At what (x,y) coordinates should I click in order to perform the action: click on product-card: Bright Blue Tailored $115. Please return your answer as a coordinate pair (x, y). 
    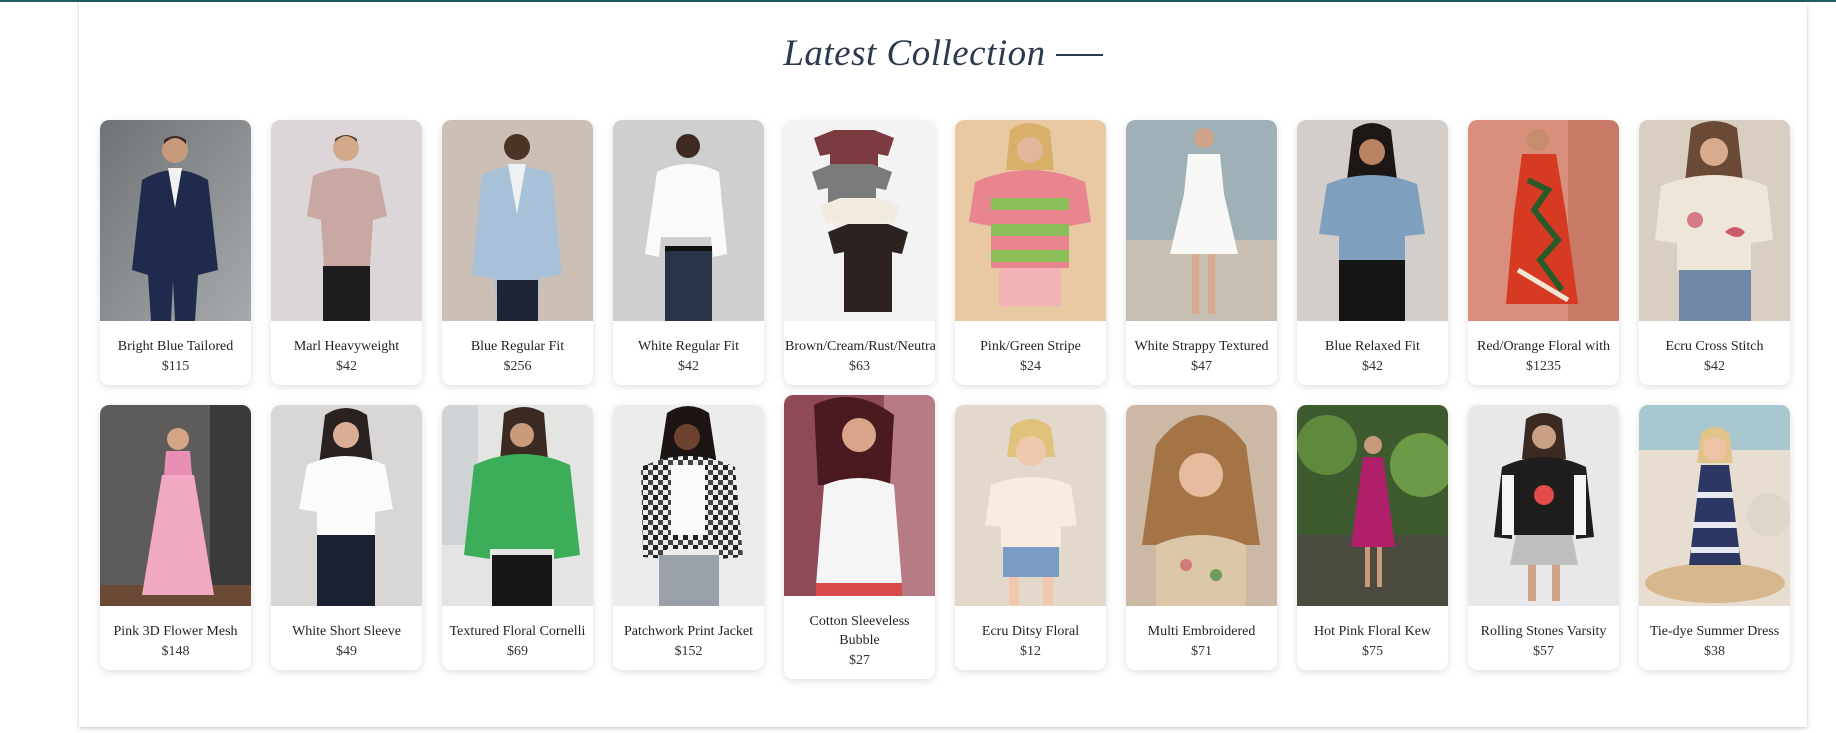
    Looking at the image, I should click on (175, 252).